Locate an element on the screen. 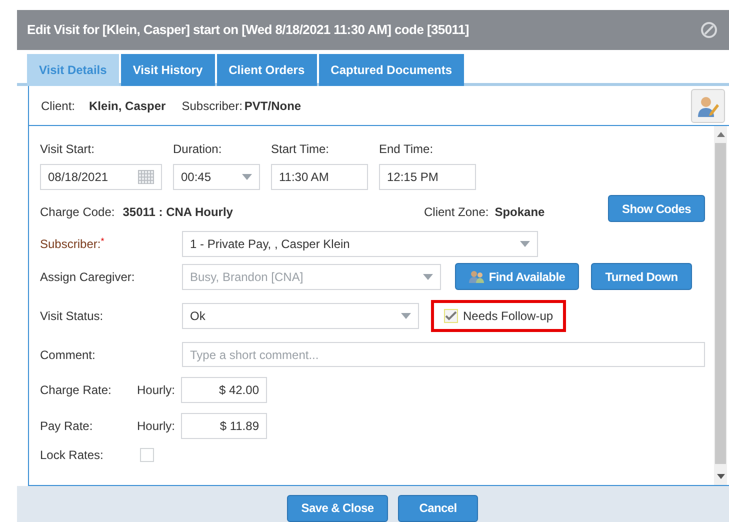  follow-up-option: Needs Follow-up is located at coordinates (498, 316).